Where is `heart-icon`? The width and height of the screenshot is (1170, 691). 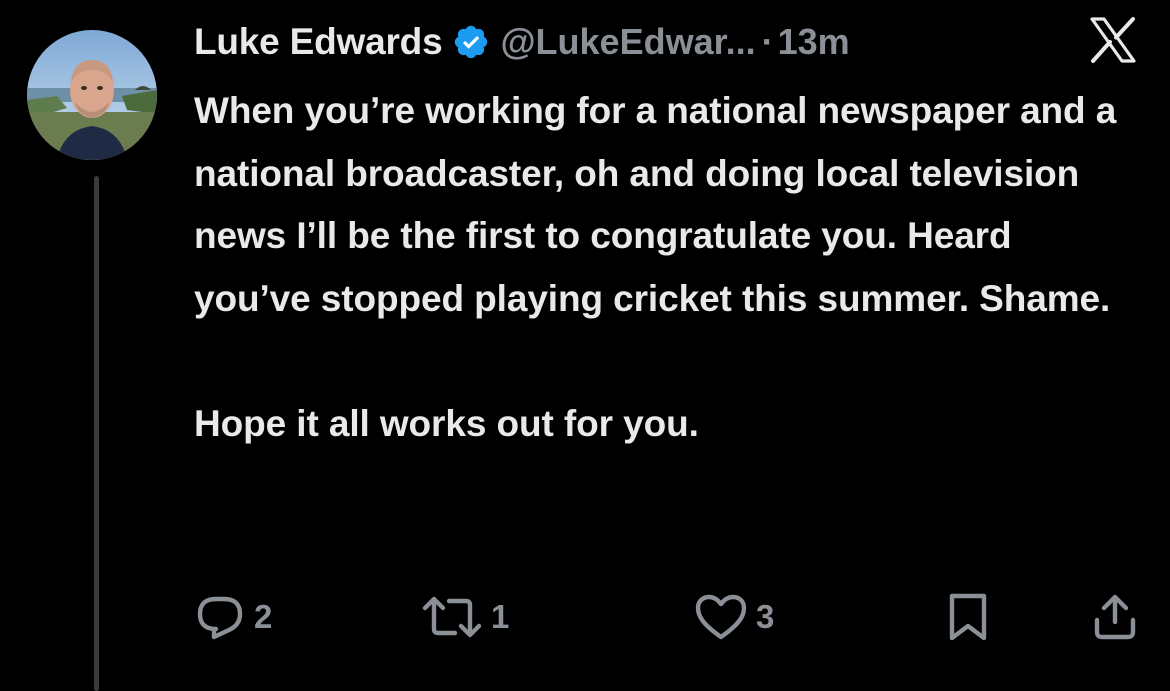
heart-icon is located at coordinates (721, 617).